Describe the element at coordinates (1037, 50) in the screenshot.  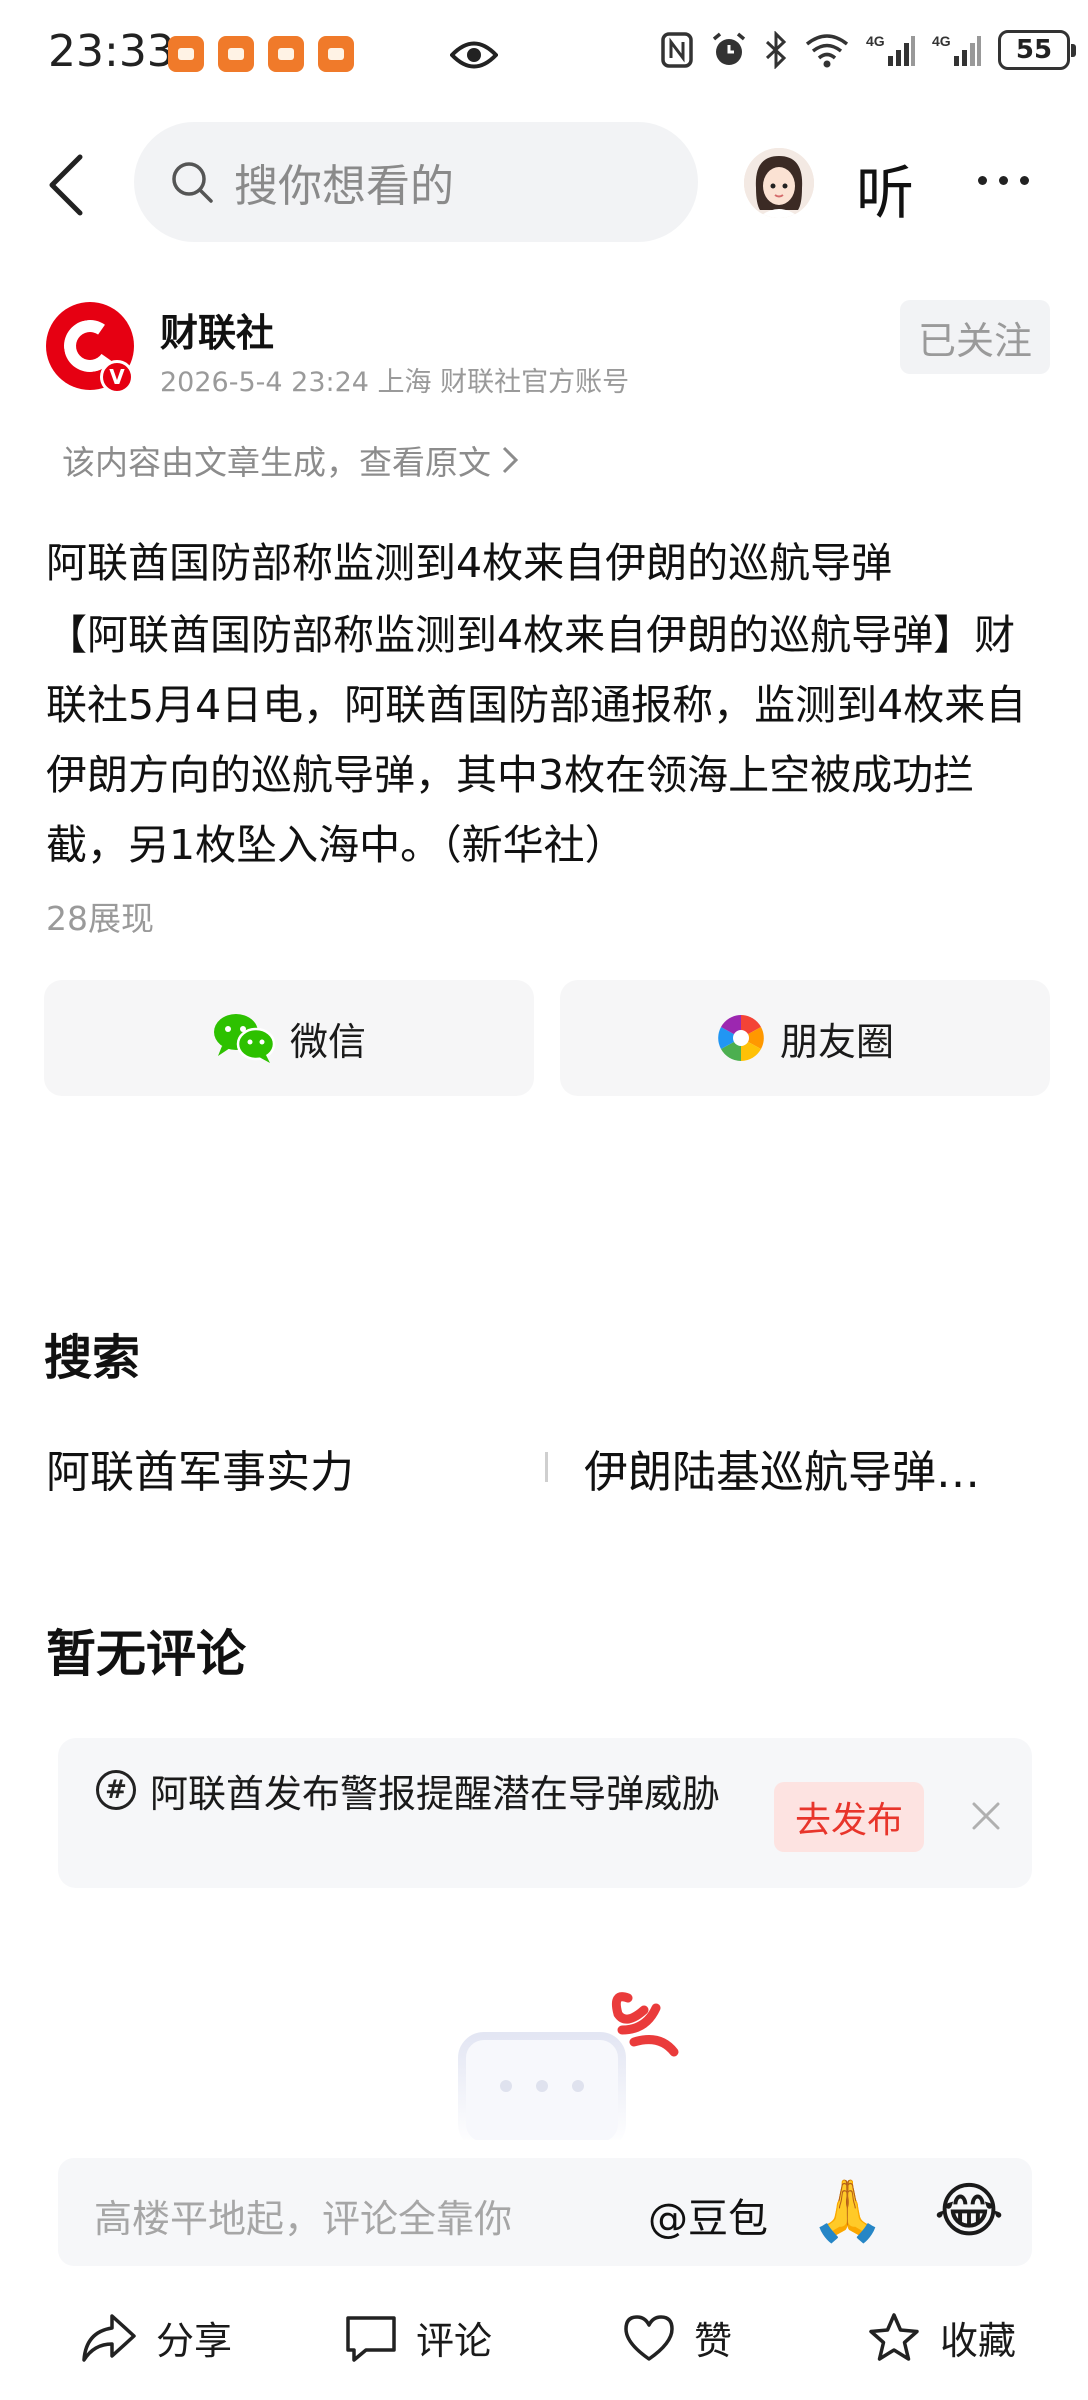
I see `battery-indicator: 55` at that location.